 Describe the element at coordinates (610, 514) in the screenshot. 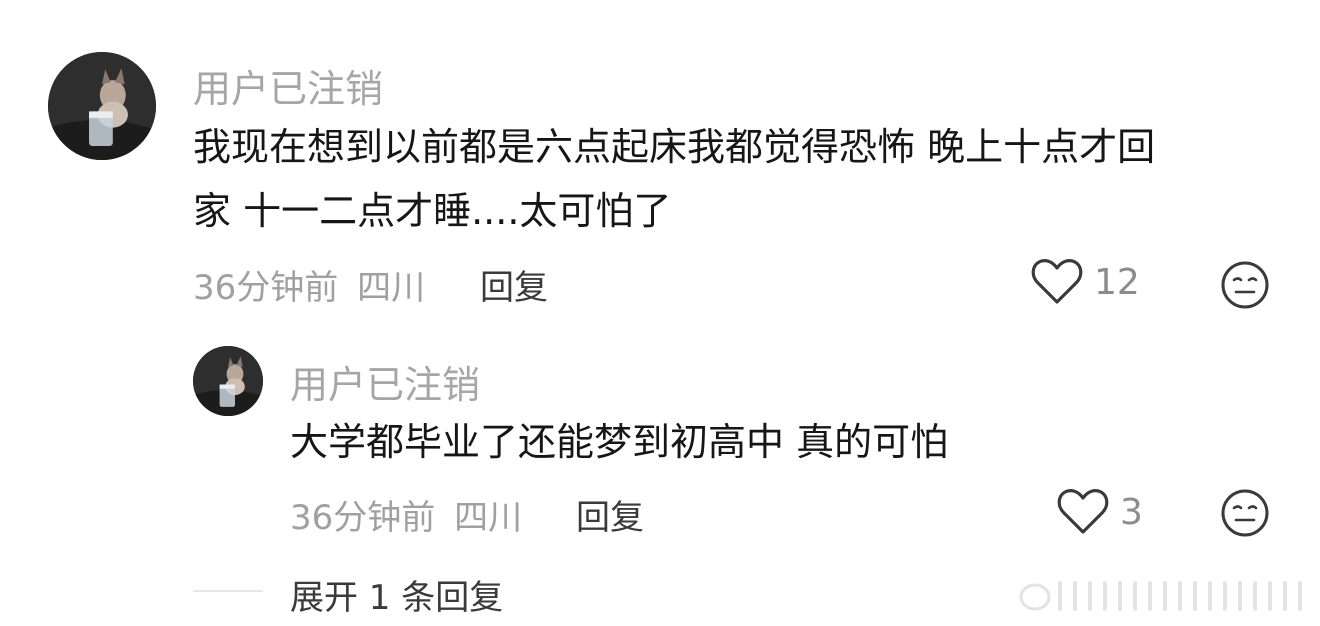

I see `reply-reply-button: 回复` at that location.